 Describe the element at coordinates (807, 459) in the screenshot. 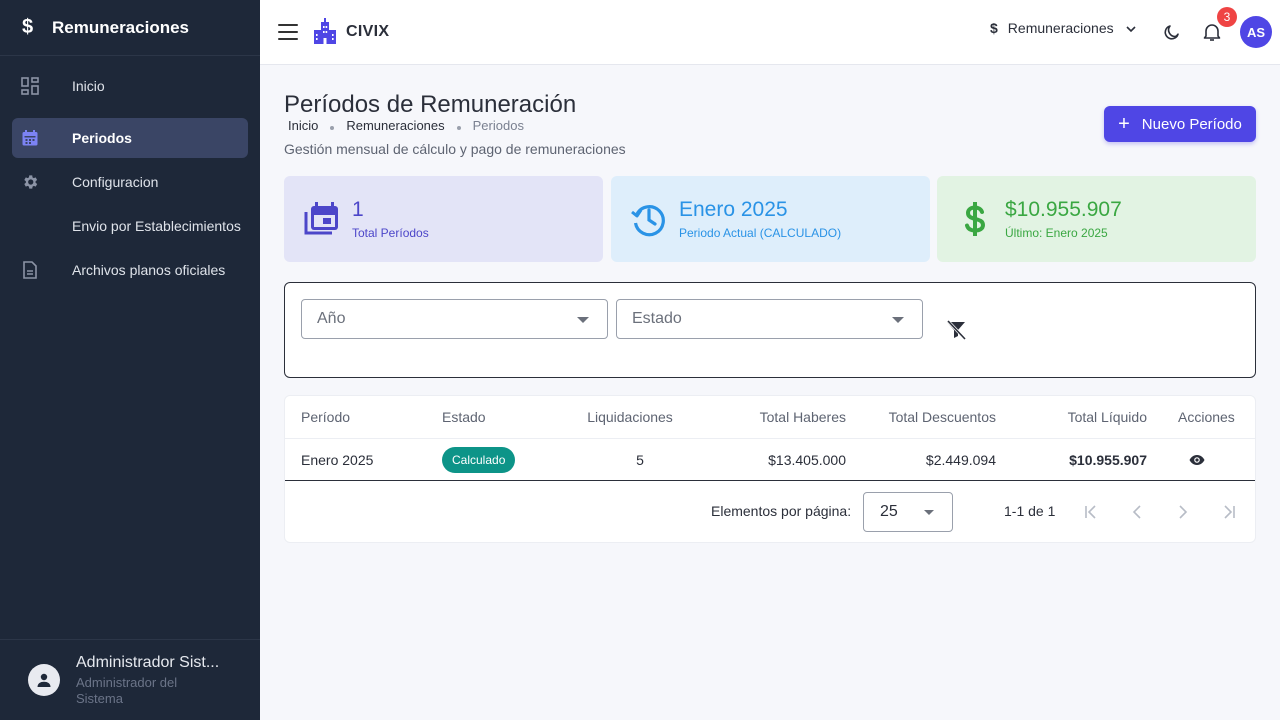

I see `cell-total-haberes: $13.405.000` at that location.